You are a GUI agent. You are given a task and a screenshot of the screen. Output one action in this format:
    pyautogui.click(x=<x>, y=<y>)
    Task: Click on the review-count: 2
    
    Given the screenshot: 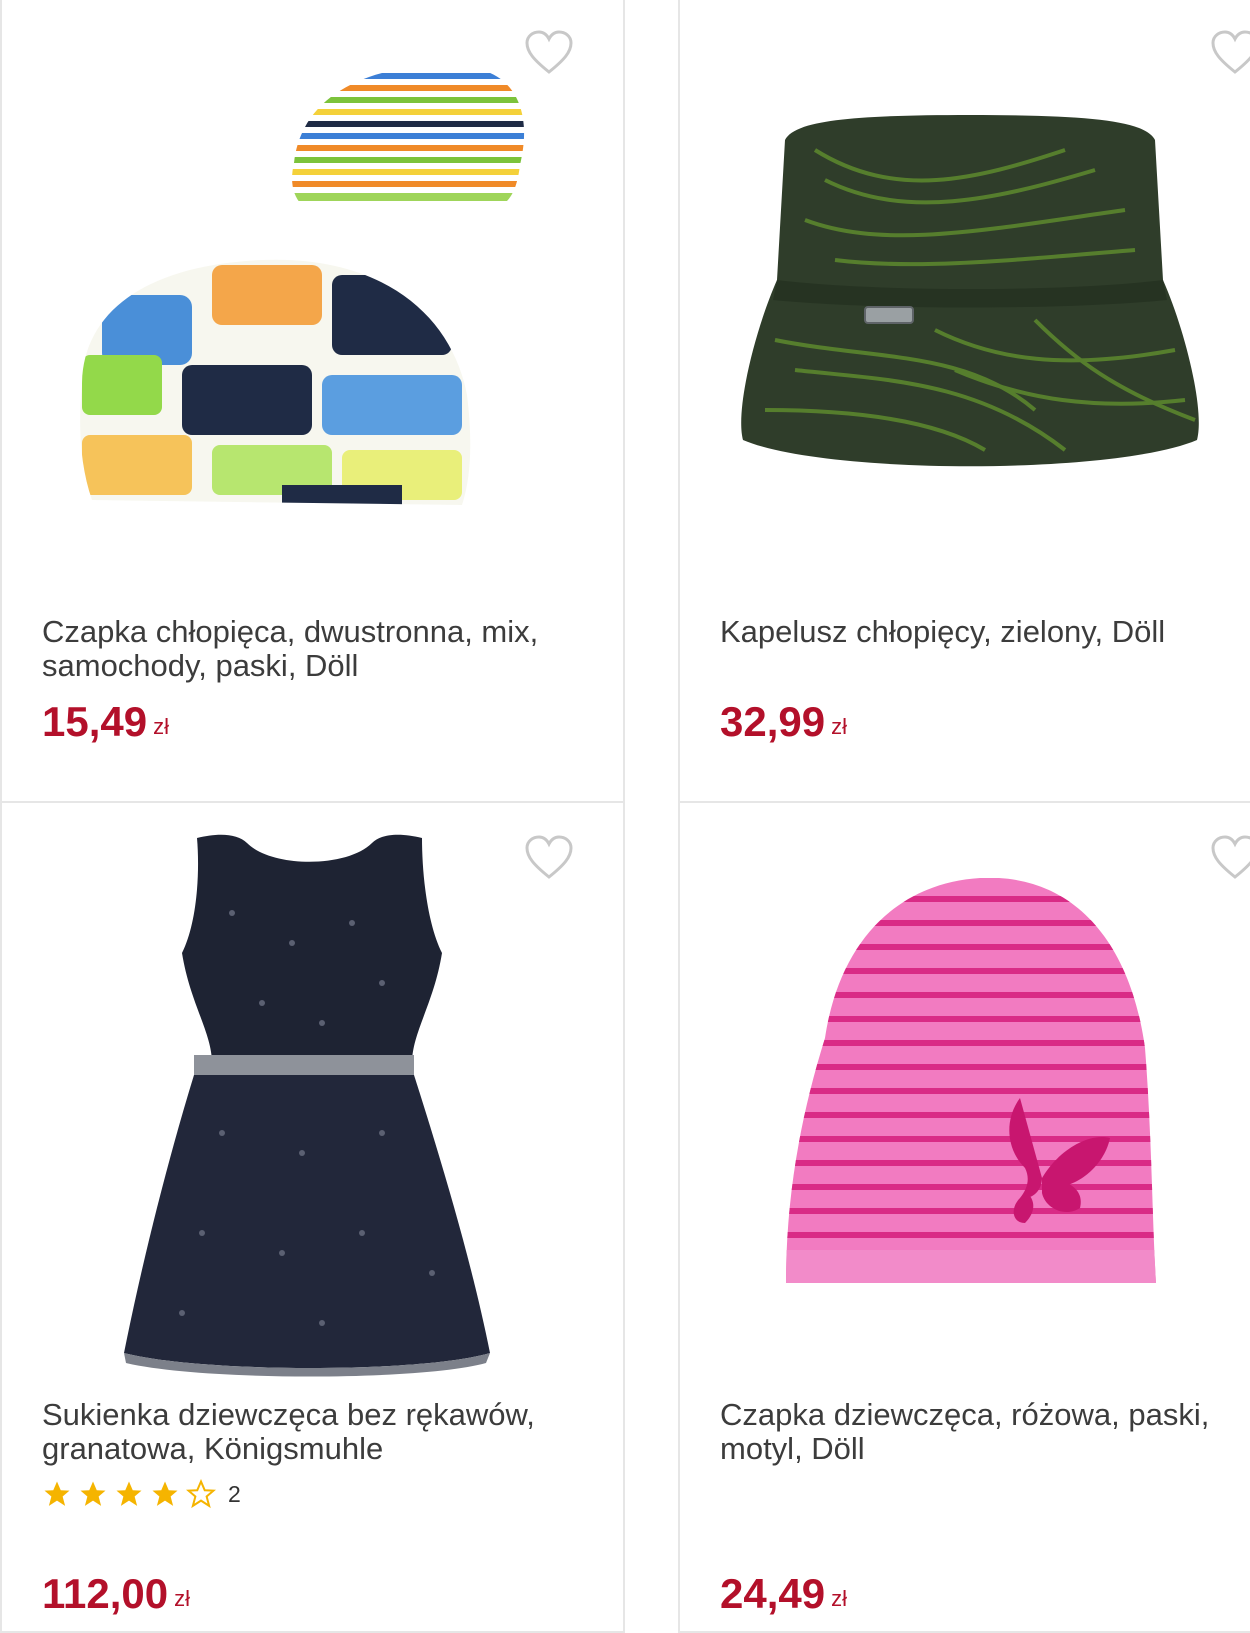 What is the action you would take?
    pyautogui.click(x=234, y=1493)
    